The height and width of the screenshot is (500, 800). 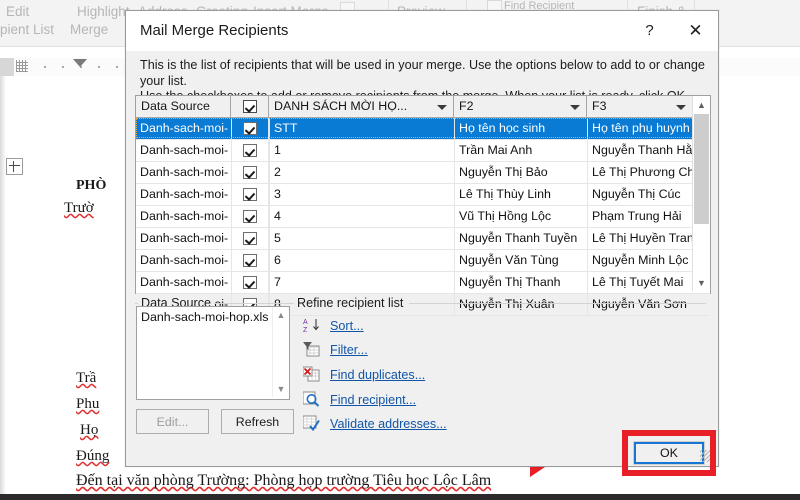 What do you see at coordinates (257, 421) in the screenshot?
I see `refresh-button: Refresh` at bounding box center [257, 421].